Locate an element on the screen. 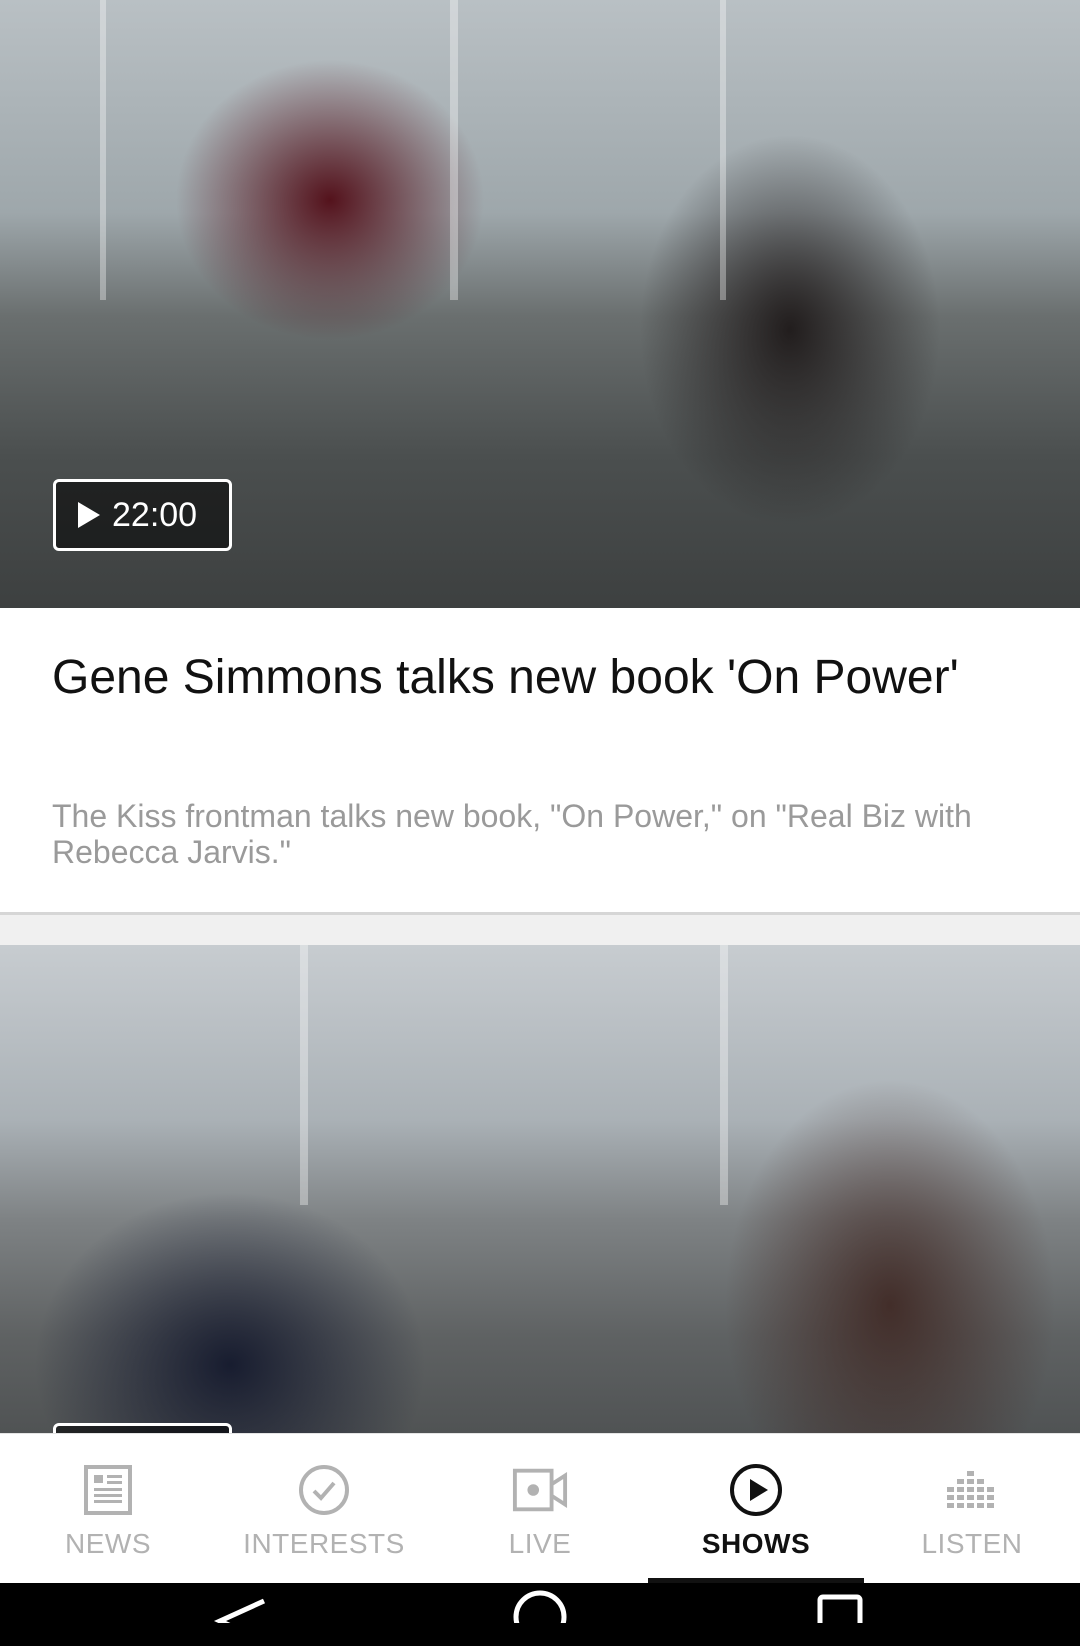  story-title: Gene Simmons talks new book 'On Power' is located at coordinates (532, 678).